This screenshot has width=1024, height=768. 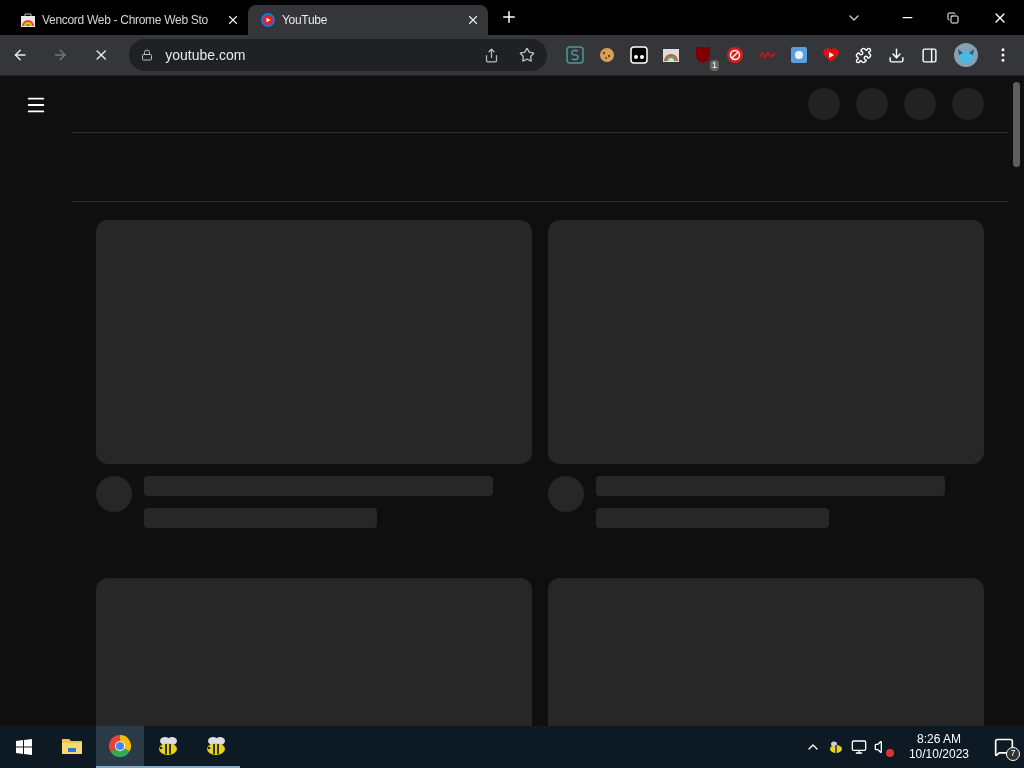 I want to click on bee-tray-icon, so click(x=835, y=747).